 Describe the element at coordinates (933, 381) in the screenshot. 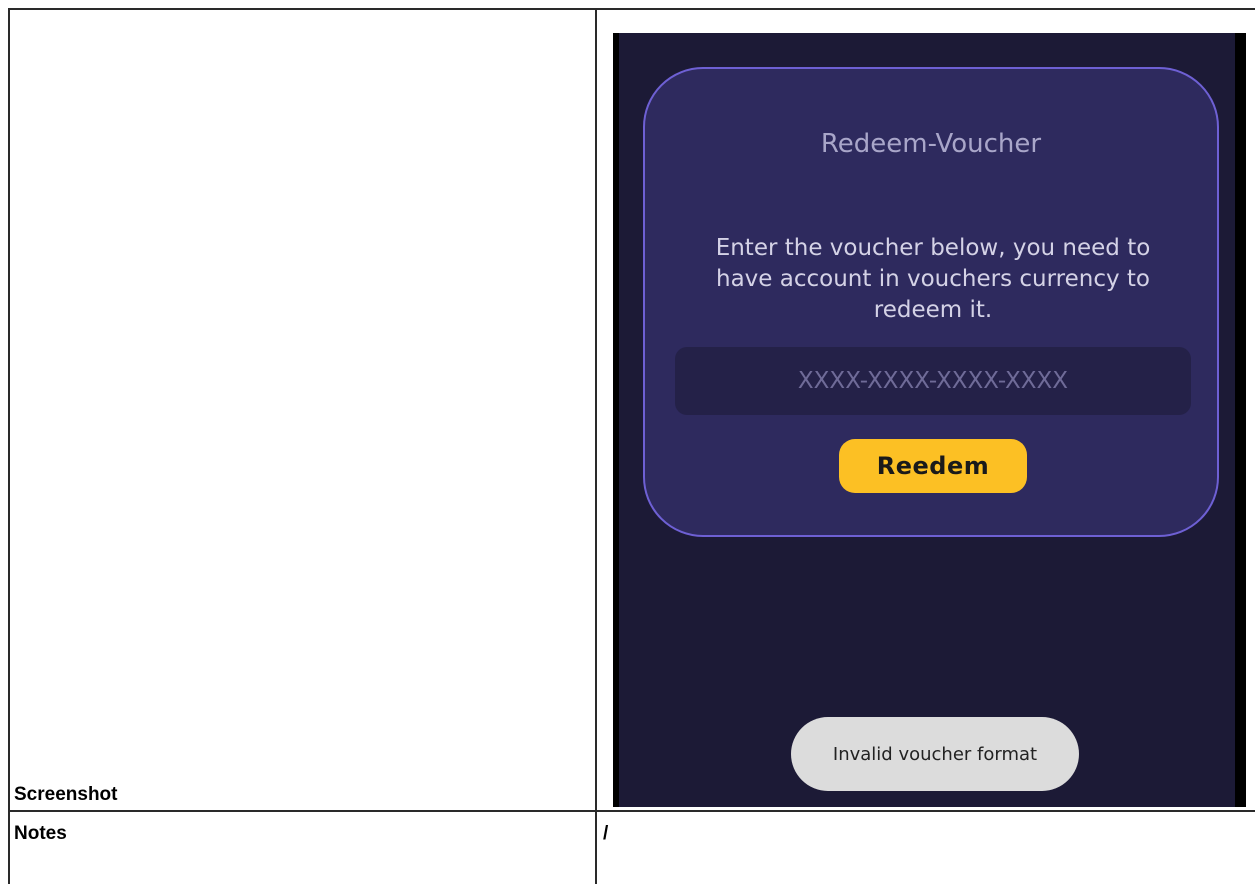

I see `voucher-code-input` at that location.